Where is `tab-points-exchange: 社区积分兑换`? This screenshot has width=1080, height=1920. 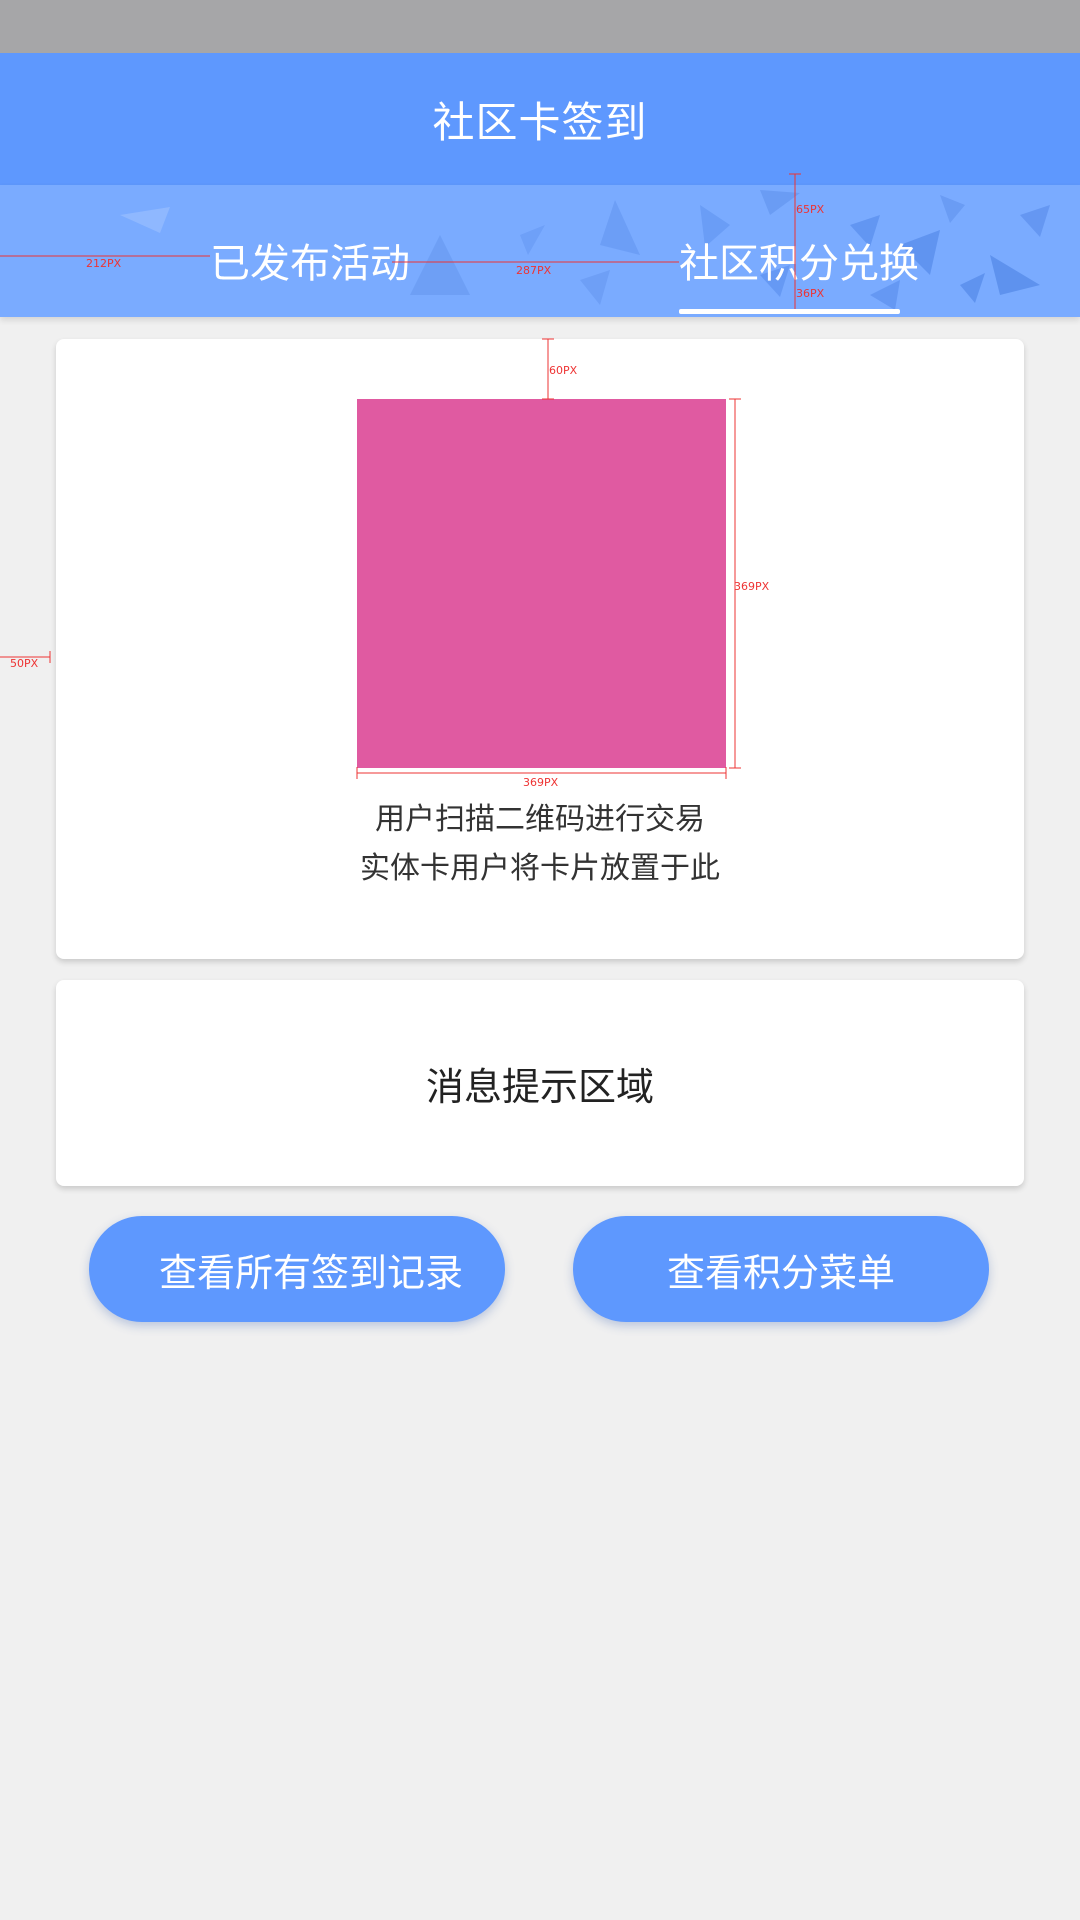
tab-points-exchange: 社区积分兑换 is located at coordinates (799, 251).